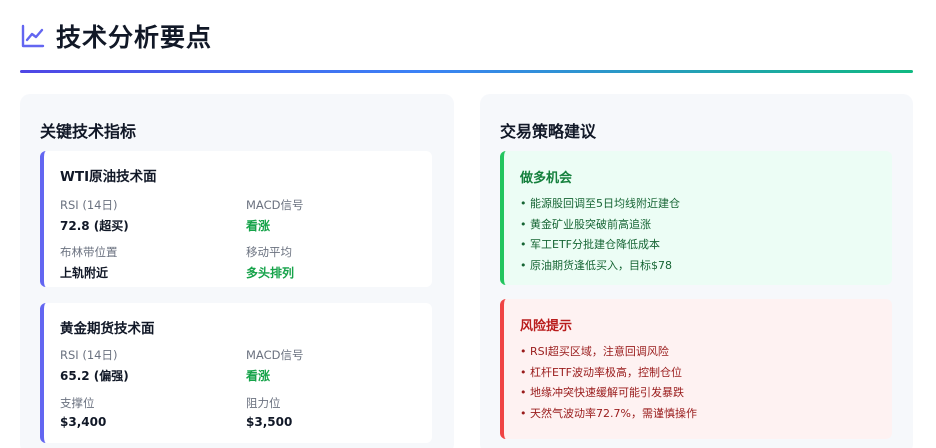  Describe the element at coordinates (595, 244) in the screenshot. I see `list-item-text: 军工ETF分批建仓降低成本` at that location.